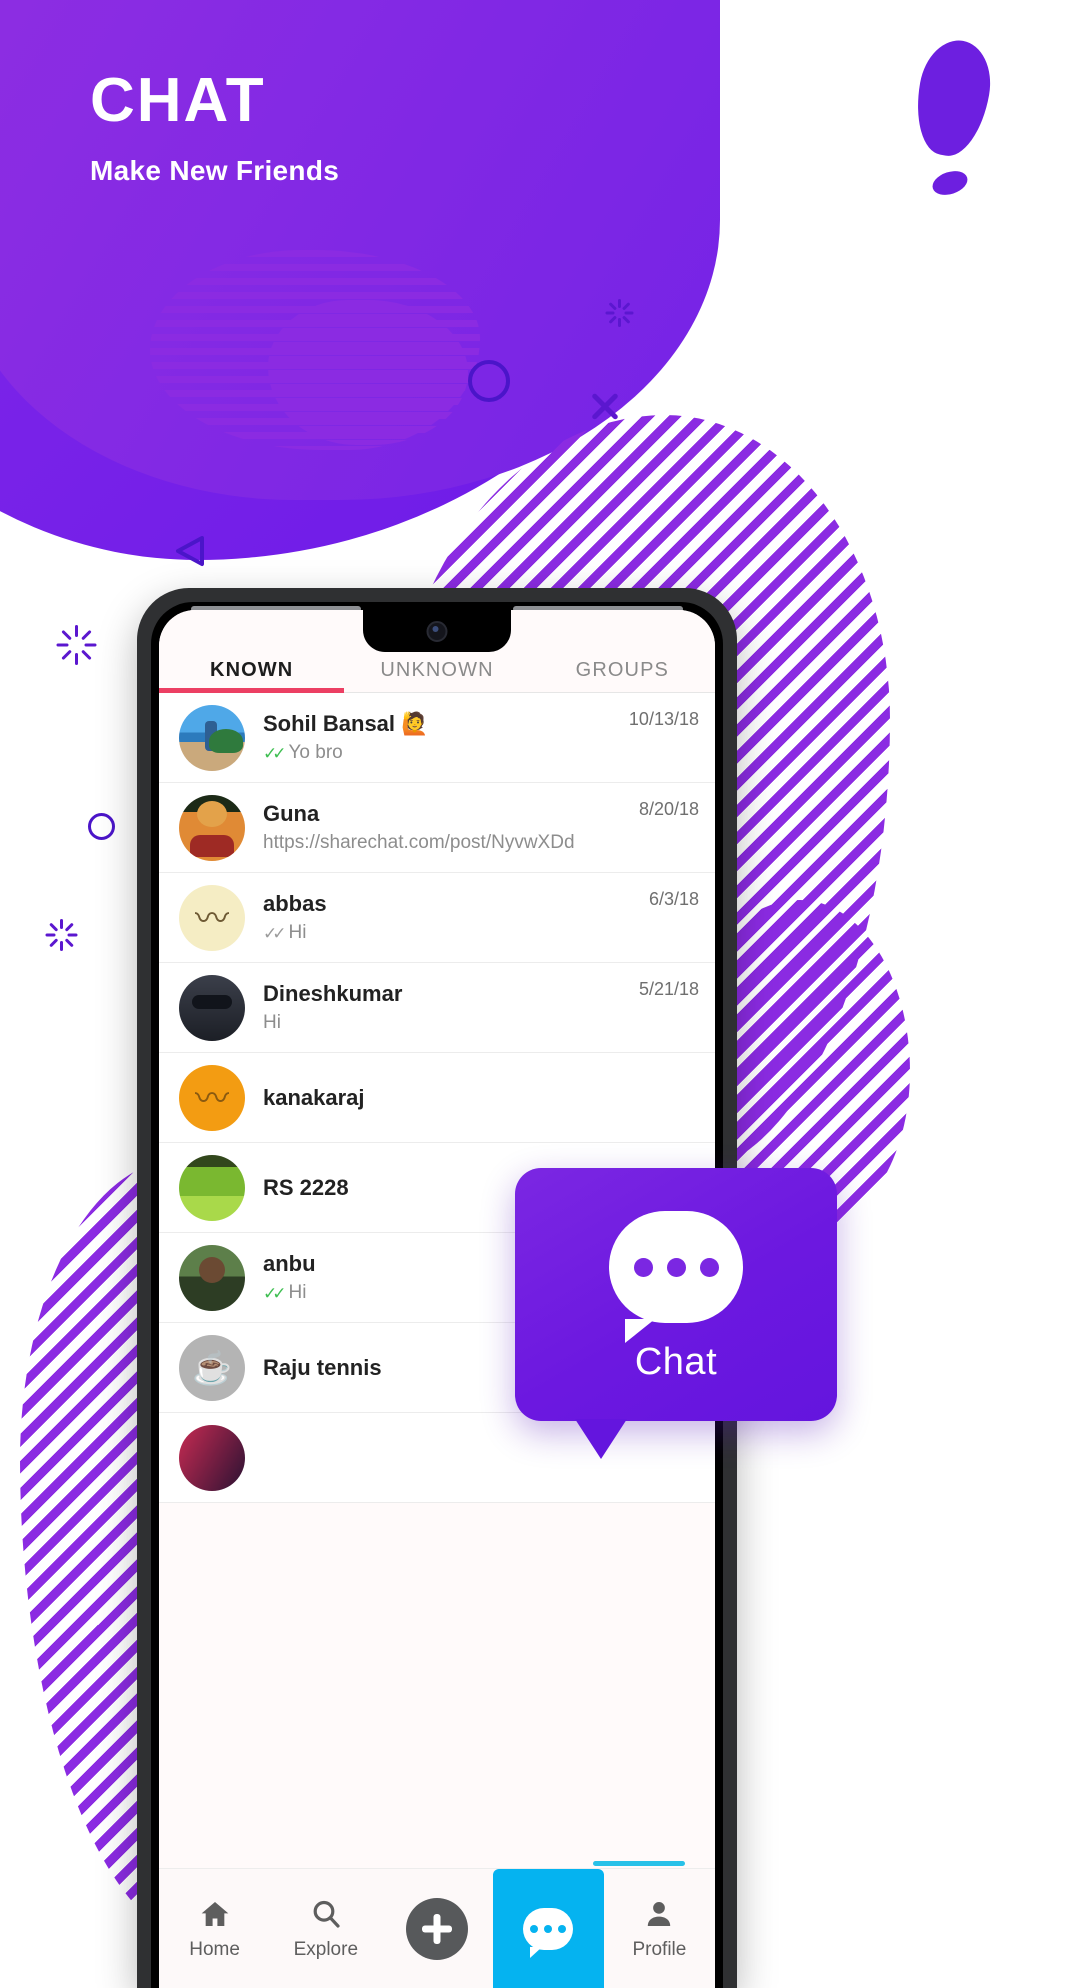 Image resolution: width=1080 pixels, height=1988 pixels. What do you see at coordinates (215, 1914) in the screenshot?
I see `home-icon` at bounding box center [215, 1914].